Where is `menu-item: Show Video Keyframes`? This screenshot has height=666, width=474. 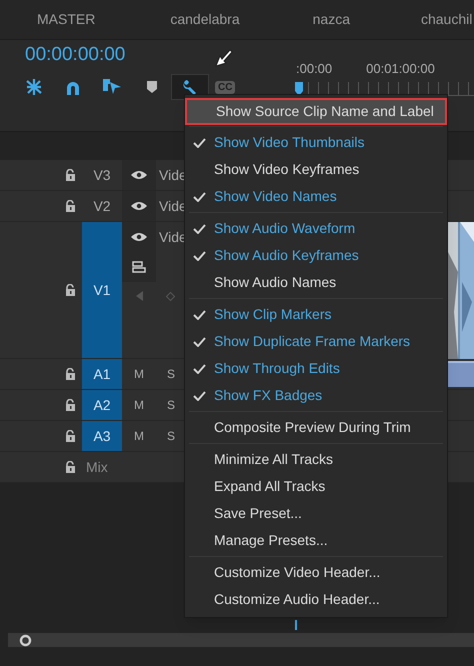
menu-item: Show Video Keyframes is located at coordinates (316, 169).